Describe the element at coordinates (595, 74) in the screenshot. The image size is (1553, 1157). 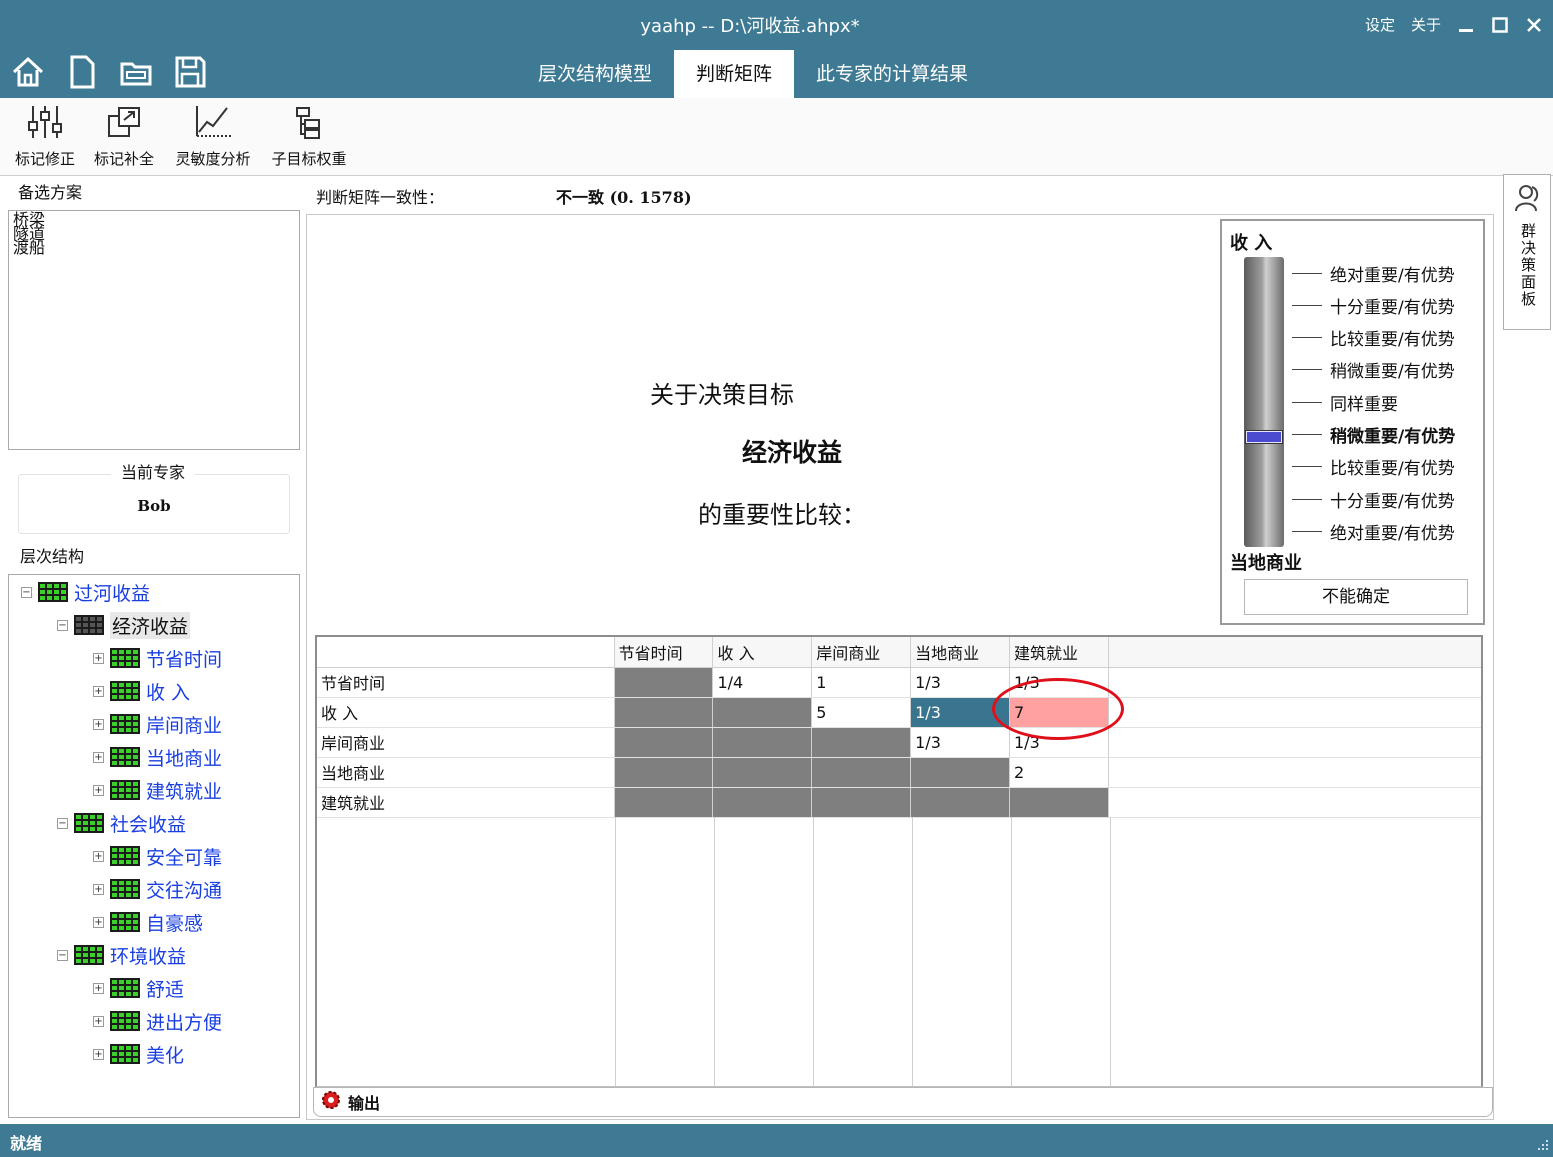
I see `tab-hierarchy-model: 层次结构模型` at that location.